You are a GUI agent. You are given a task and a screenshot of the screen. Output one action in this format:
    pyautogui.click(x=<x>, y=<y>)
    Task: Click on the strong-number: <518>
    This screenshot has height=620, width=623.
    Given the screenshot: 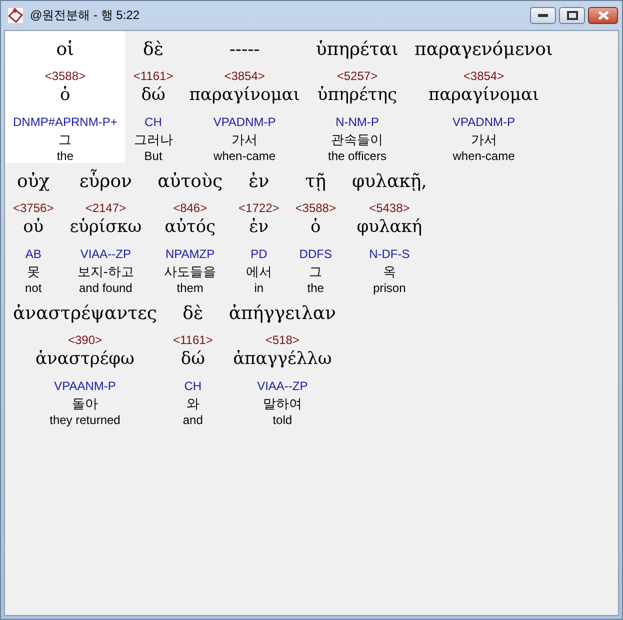 What is the action you would take?
    pyautogui.click(x=282, y=340)
    